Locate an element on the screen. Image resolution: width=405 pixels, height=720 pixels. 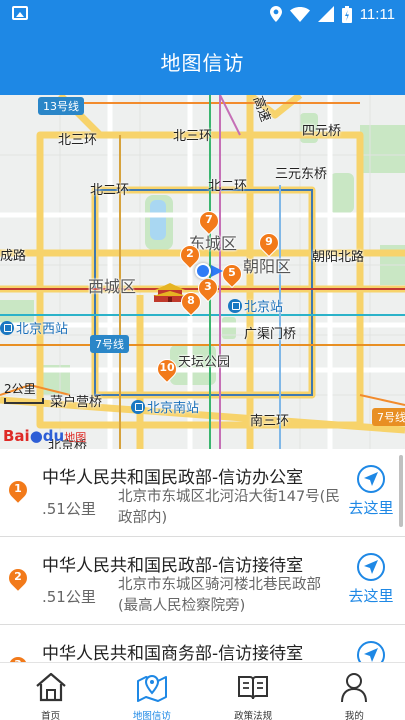
tab-map: 地图信访 is located at coordinates (151, 691).